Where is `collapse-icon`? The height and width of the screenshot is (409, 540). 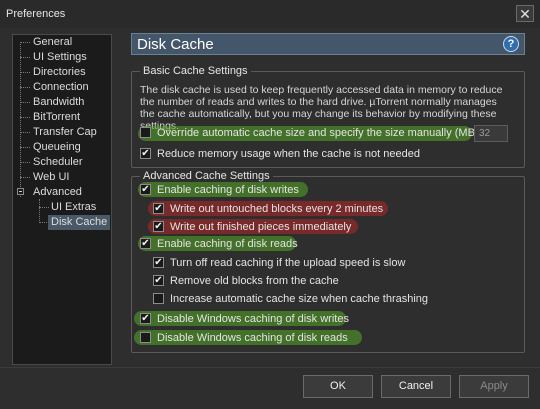 collapse-icon is located at coordinates (20, 191).